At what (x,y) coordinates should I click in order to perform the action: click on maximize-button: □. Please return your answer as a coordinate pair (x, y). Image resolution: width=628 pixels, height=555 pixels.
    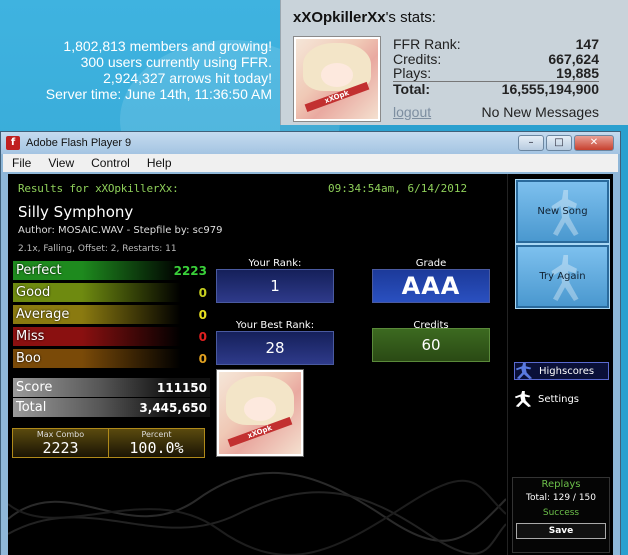
    Looking at the image, I should click on (559, 143).